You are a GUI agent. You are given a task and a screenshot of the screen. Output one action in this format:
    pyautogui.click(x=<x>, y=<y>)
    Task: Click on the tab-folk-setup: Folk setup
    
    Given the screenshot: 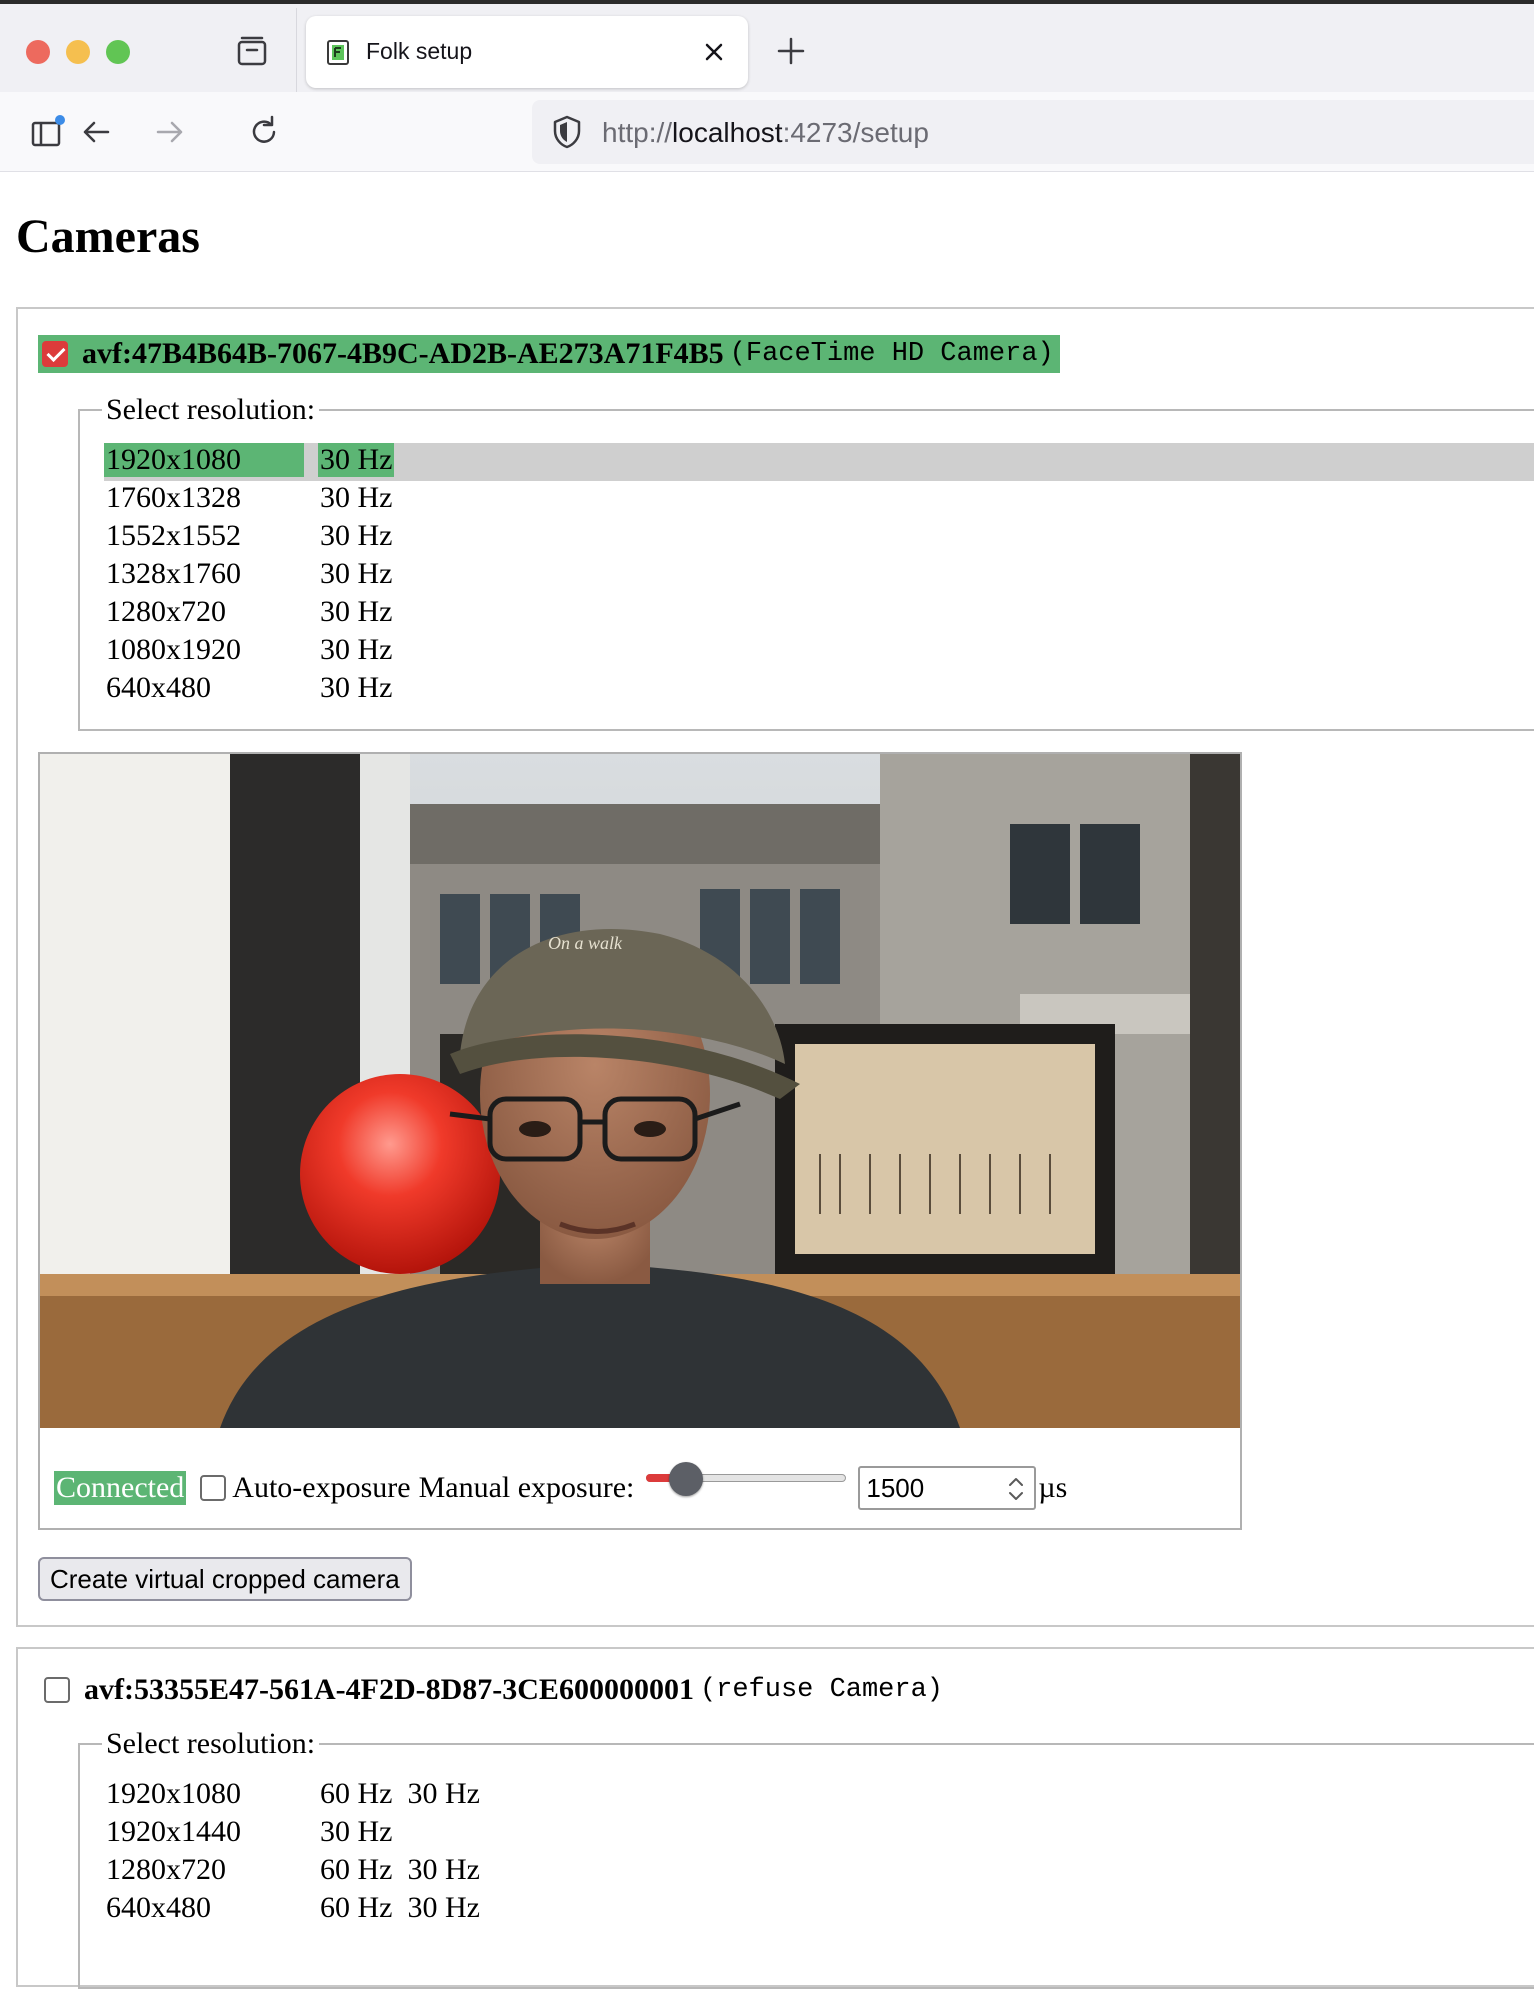 What is the action you would take?
    pyautogui.click(x=527, y=52)
    